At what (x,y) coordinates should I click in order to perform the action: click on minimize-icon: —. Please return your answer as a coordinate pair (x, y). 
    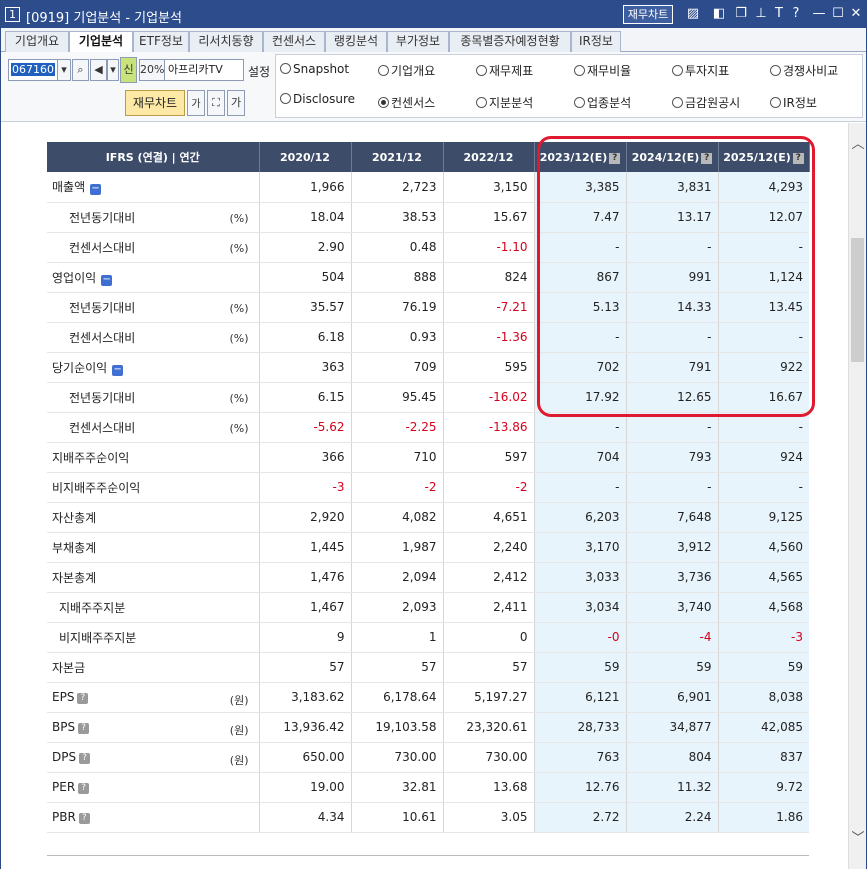
    Looking at the image, I should click on (819, 14).